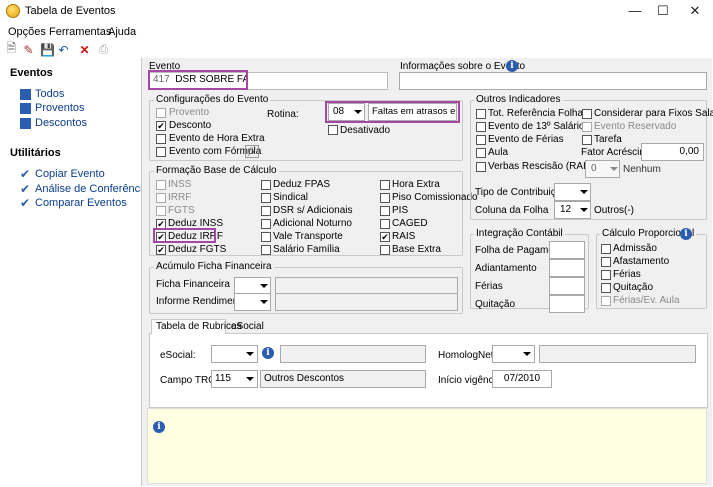 This screenshot has width=713, height=487. I want to click on inicio-input: 07/2010, so click(522, 379).